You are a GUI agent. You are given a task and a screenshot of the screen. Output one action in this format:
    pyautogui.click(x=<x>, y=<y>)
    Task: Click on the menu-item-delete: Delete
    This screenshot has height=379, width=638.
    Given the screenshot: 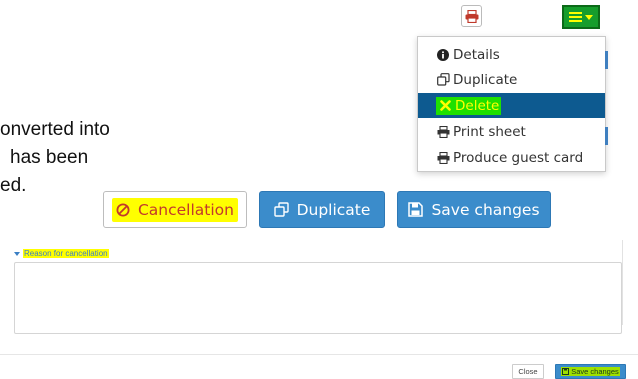 What is the action you would take?
    pyautogui.click(x=511, y=105)
    